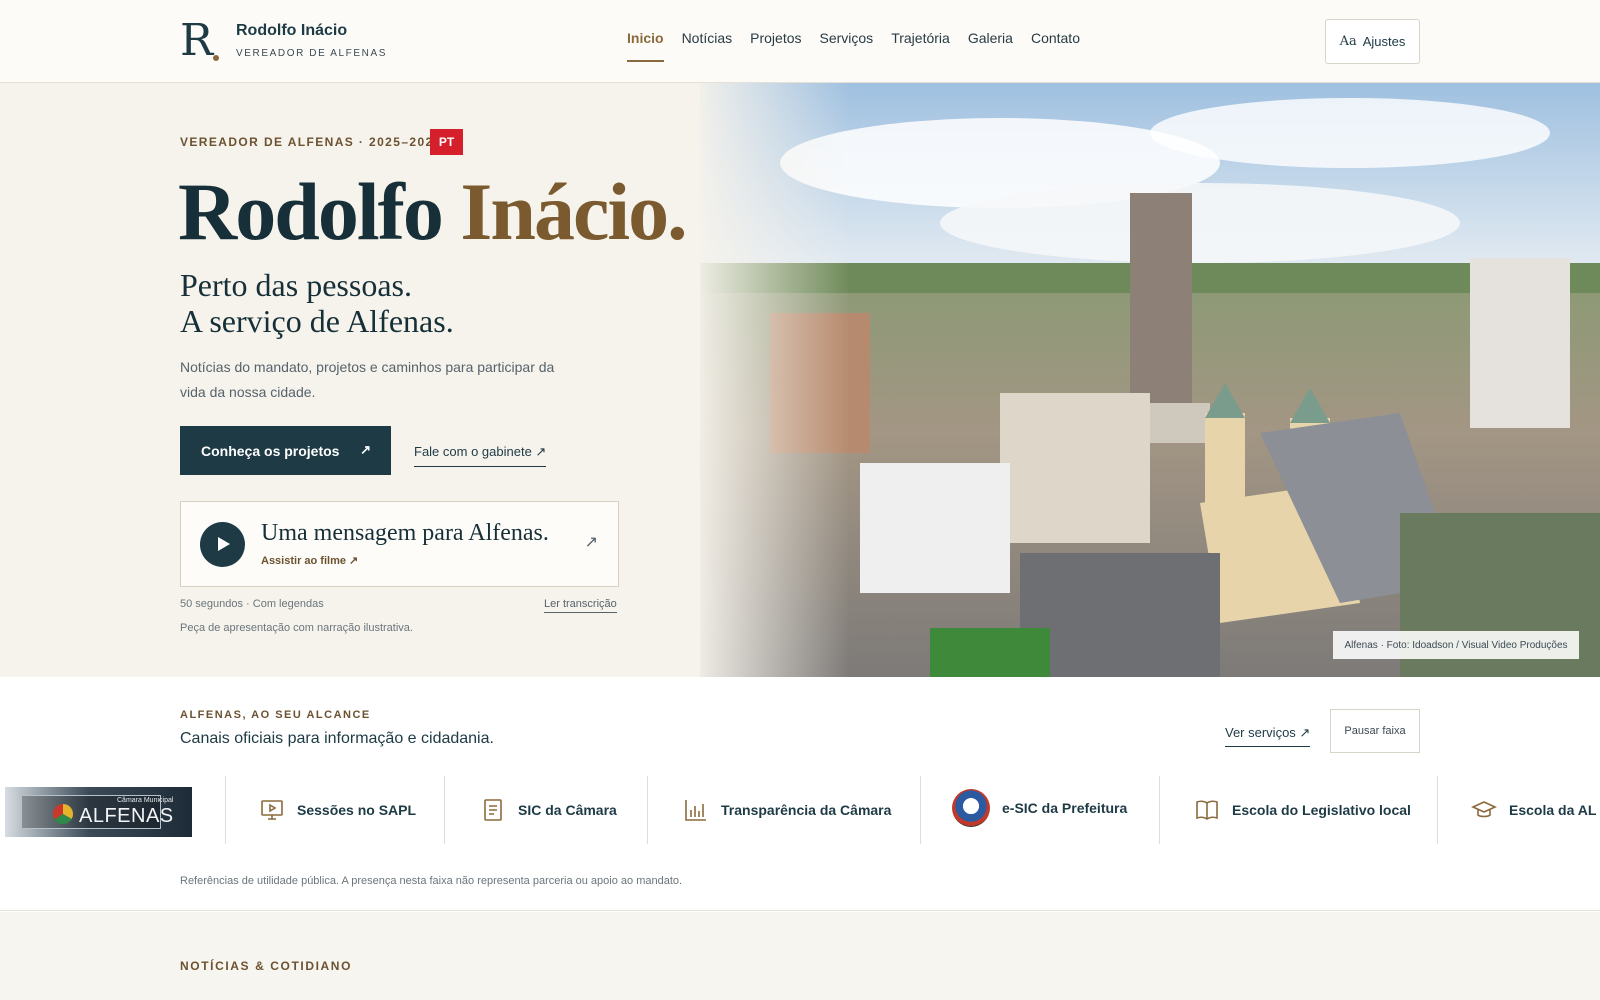  I want to click on watch-film-link: Assistir ao filme ↗, so click(309, 560).